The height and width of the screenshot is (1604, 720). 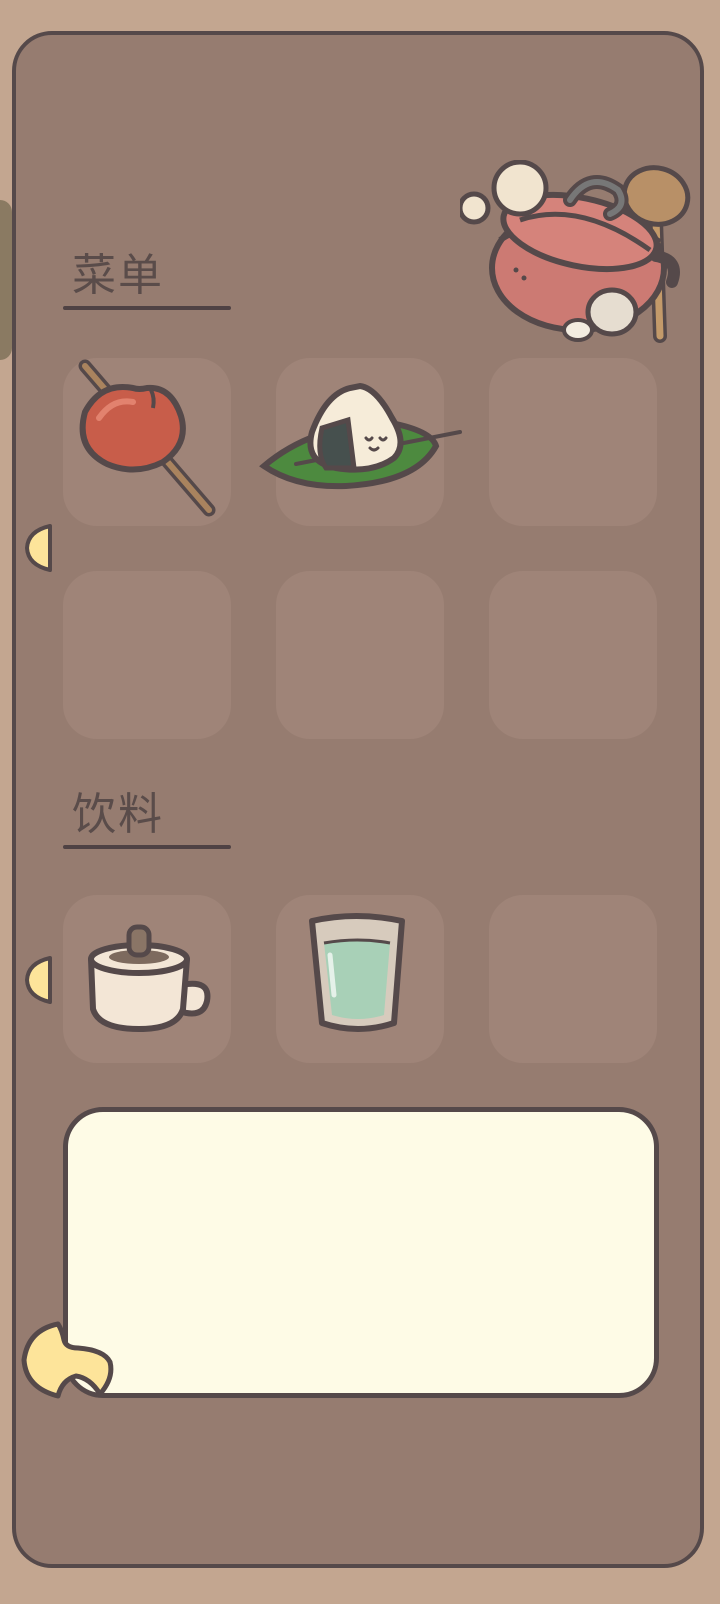 I want to click on side-tab-edge, so click(x=6, y=280).